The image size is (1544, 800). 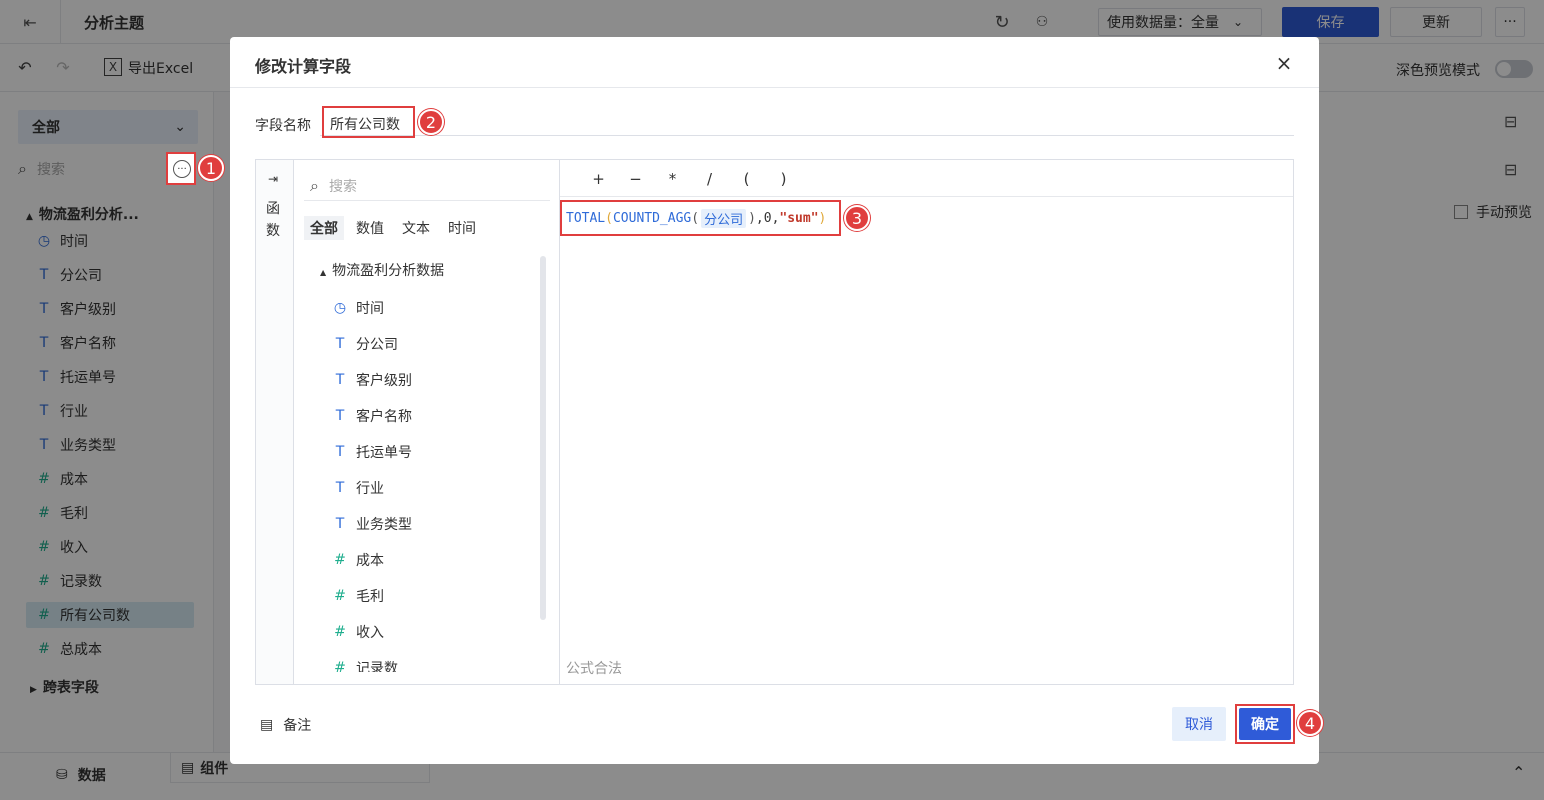 I want to click on dialog-title: 修改计算字段, so click(x=303, y=66).